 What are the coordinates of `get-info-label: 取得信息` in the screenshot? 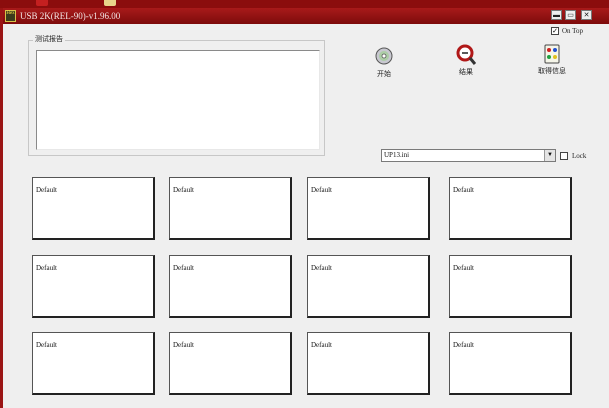 It's located at (552, 71).